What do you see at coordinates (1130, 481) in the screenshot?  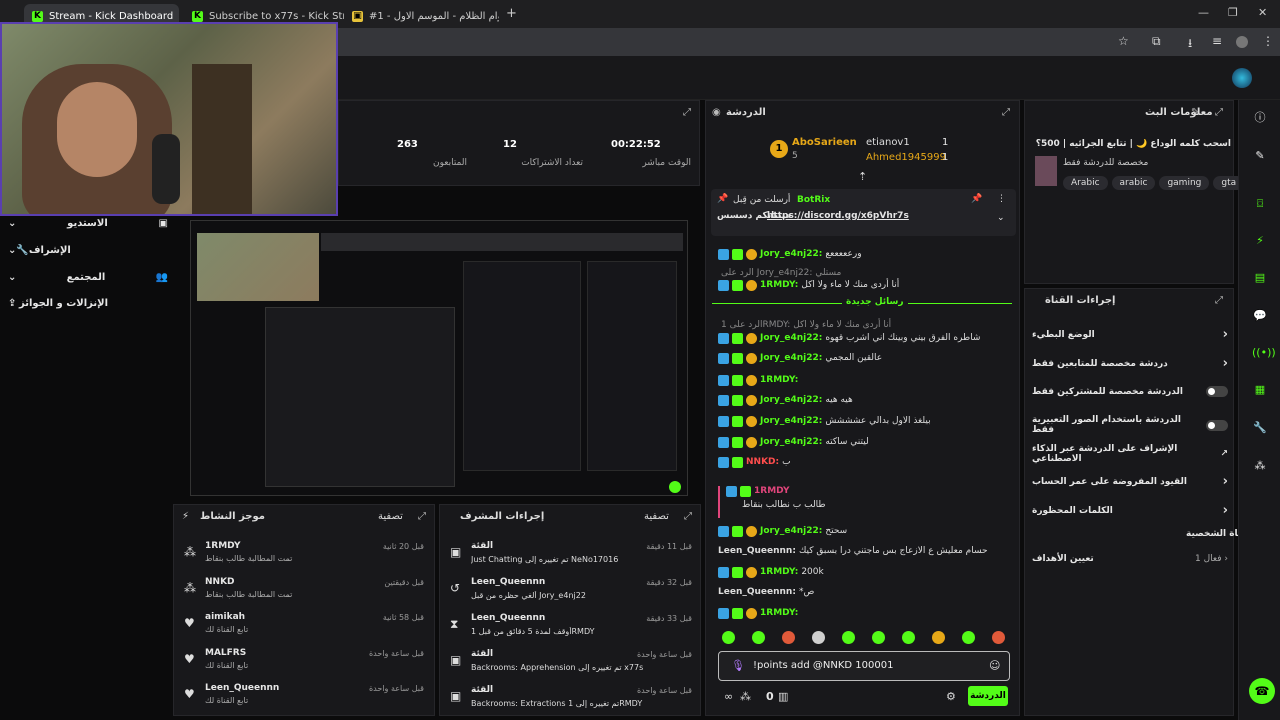 I see `channel-action-item: القيود المفروضة على عمر الحساب ›` at bounding box center [1130, 481].